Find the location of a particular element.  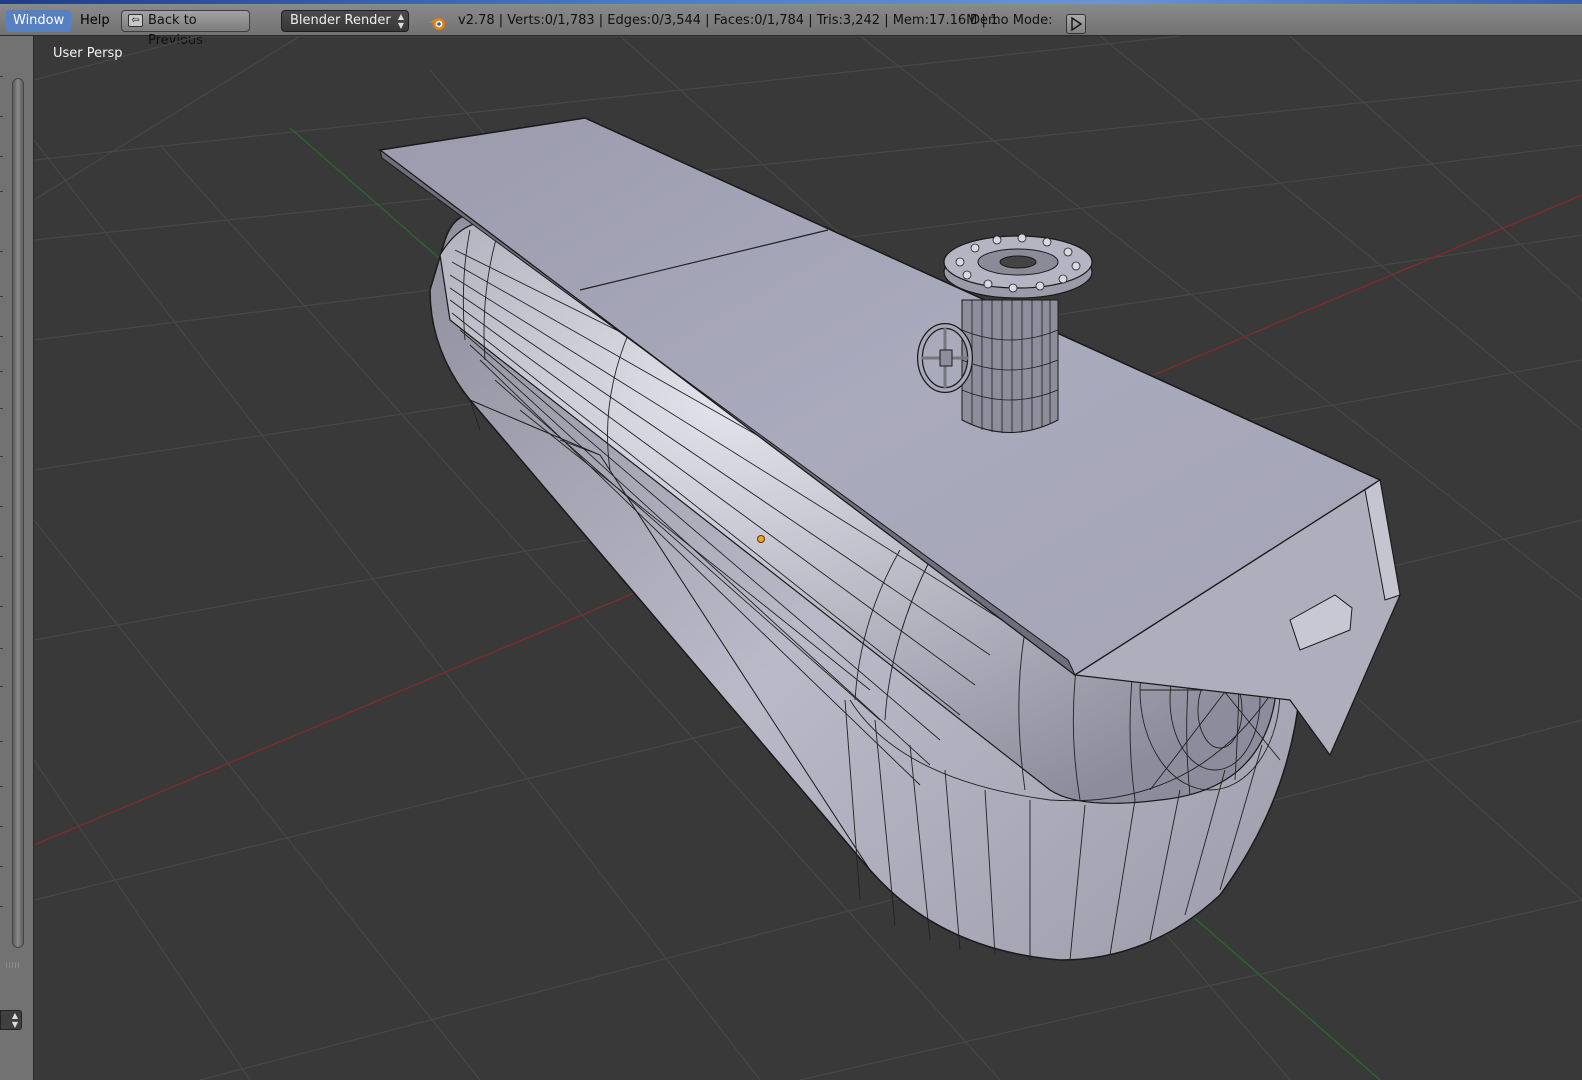

tool-shelf-scrollbar is located at coordinates (18, 513).